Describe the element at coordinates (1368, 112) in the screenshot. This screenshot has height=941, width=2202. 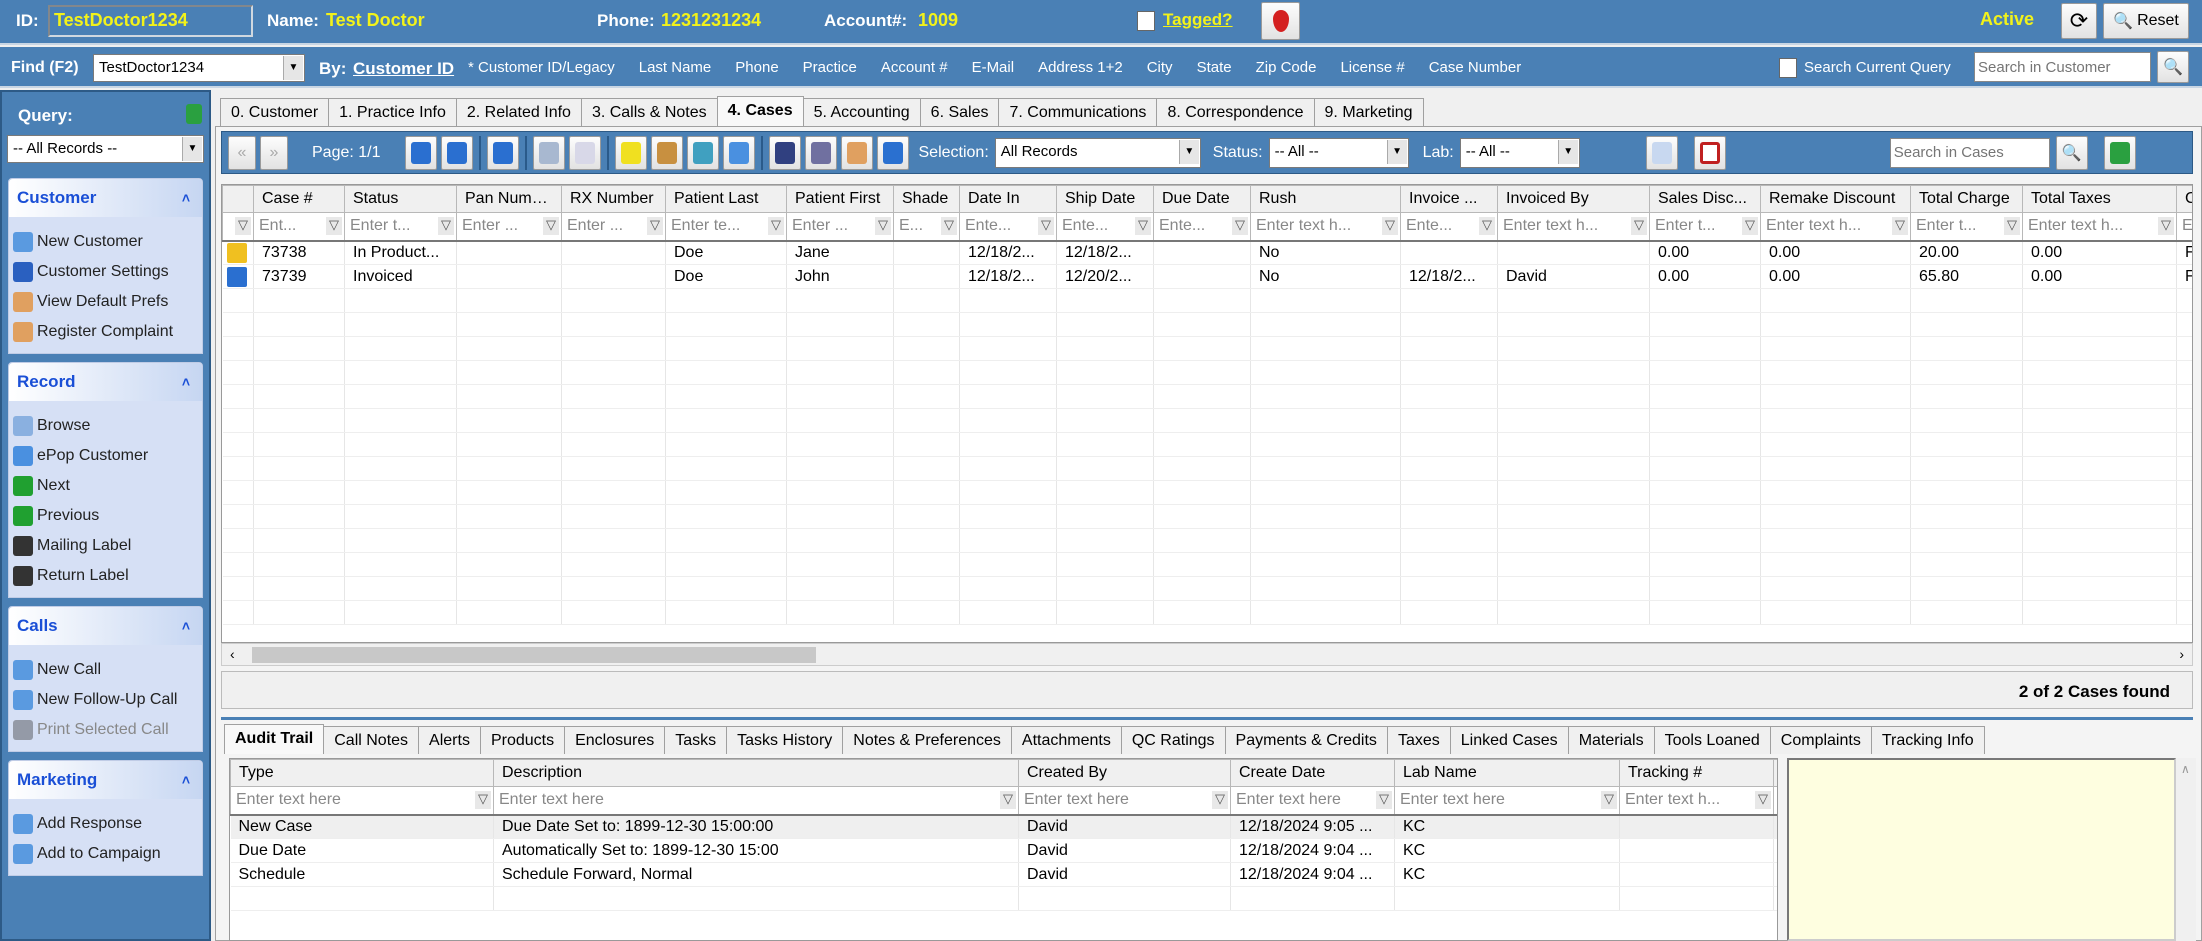
I see `tab-9-marketing: 9. Marketing` at that location.